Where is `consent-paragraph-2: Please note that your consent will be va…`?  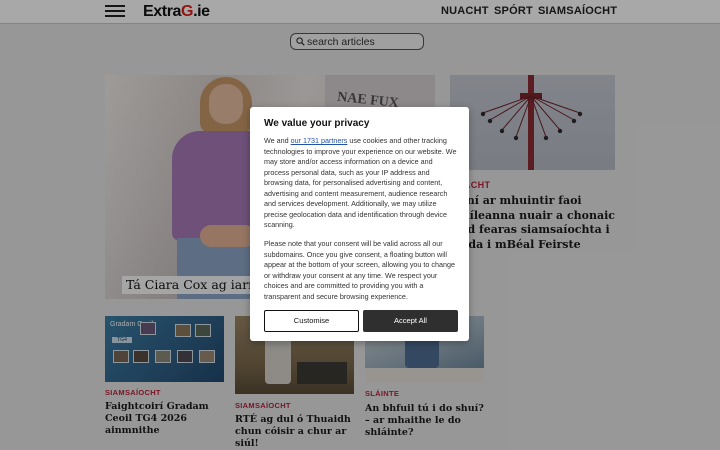
consent-paragraph-2: Please note that your consent will be va… is located at coordinates (359, 270).